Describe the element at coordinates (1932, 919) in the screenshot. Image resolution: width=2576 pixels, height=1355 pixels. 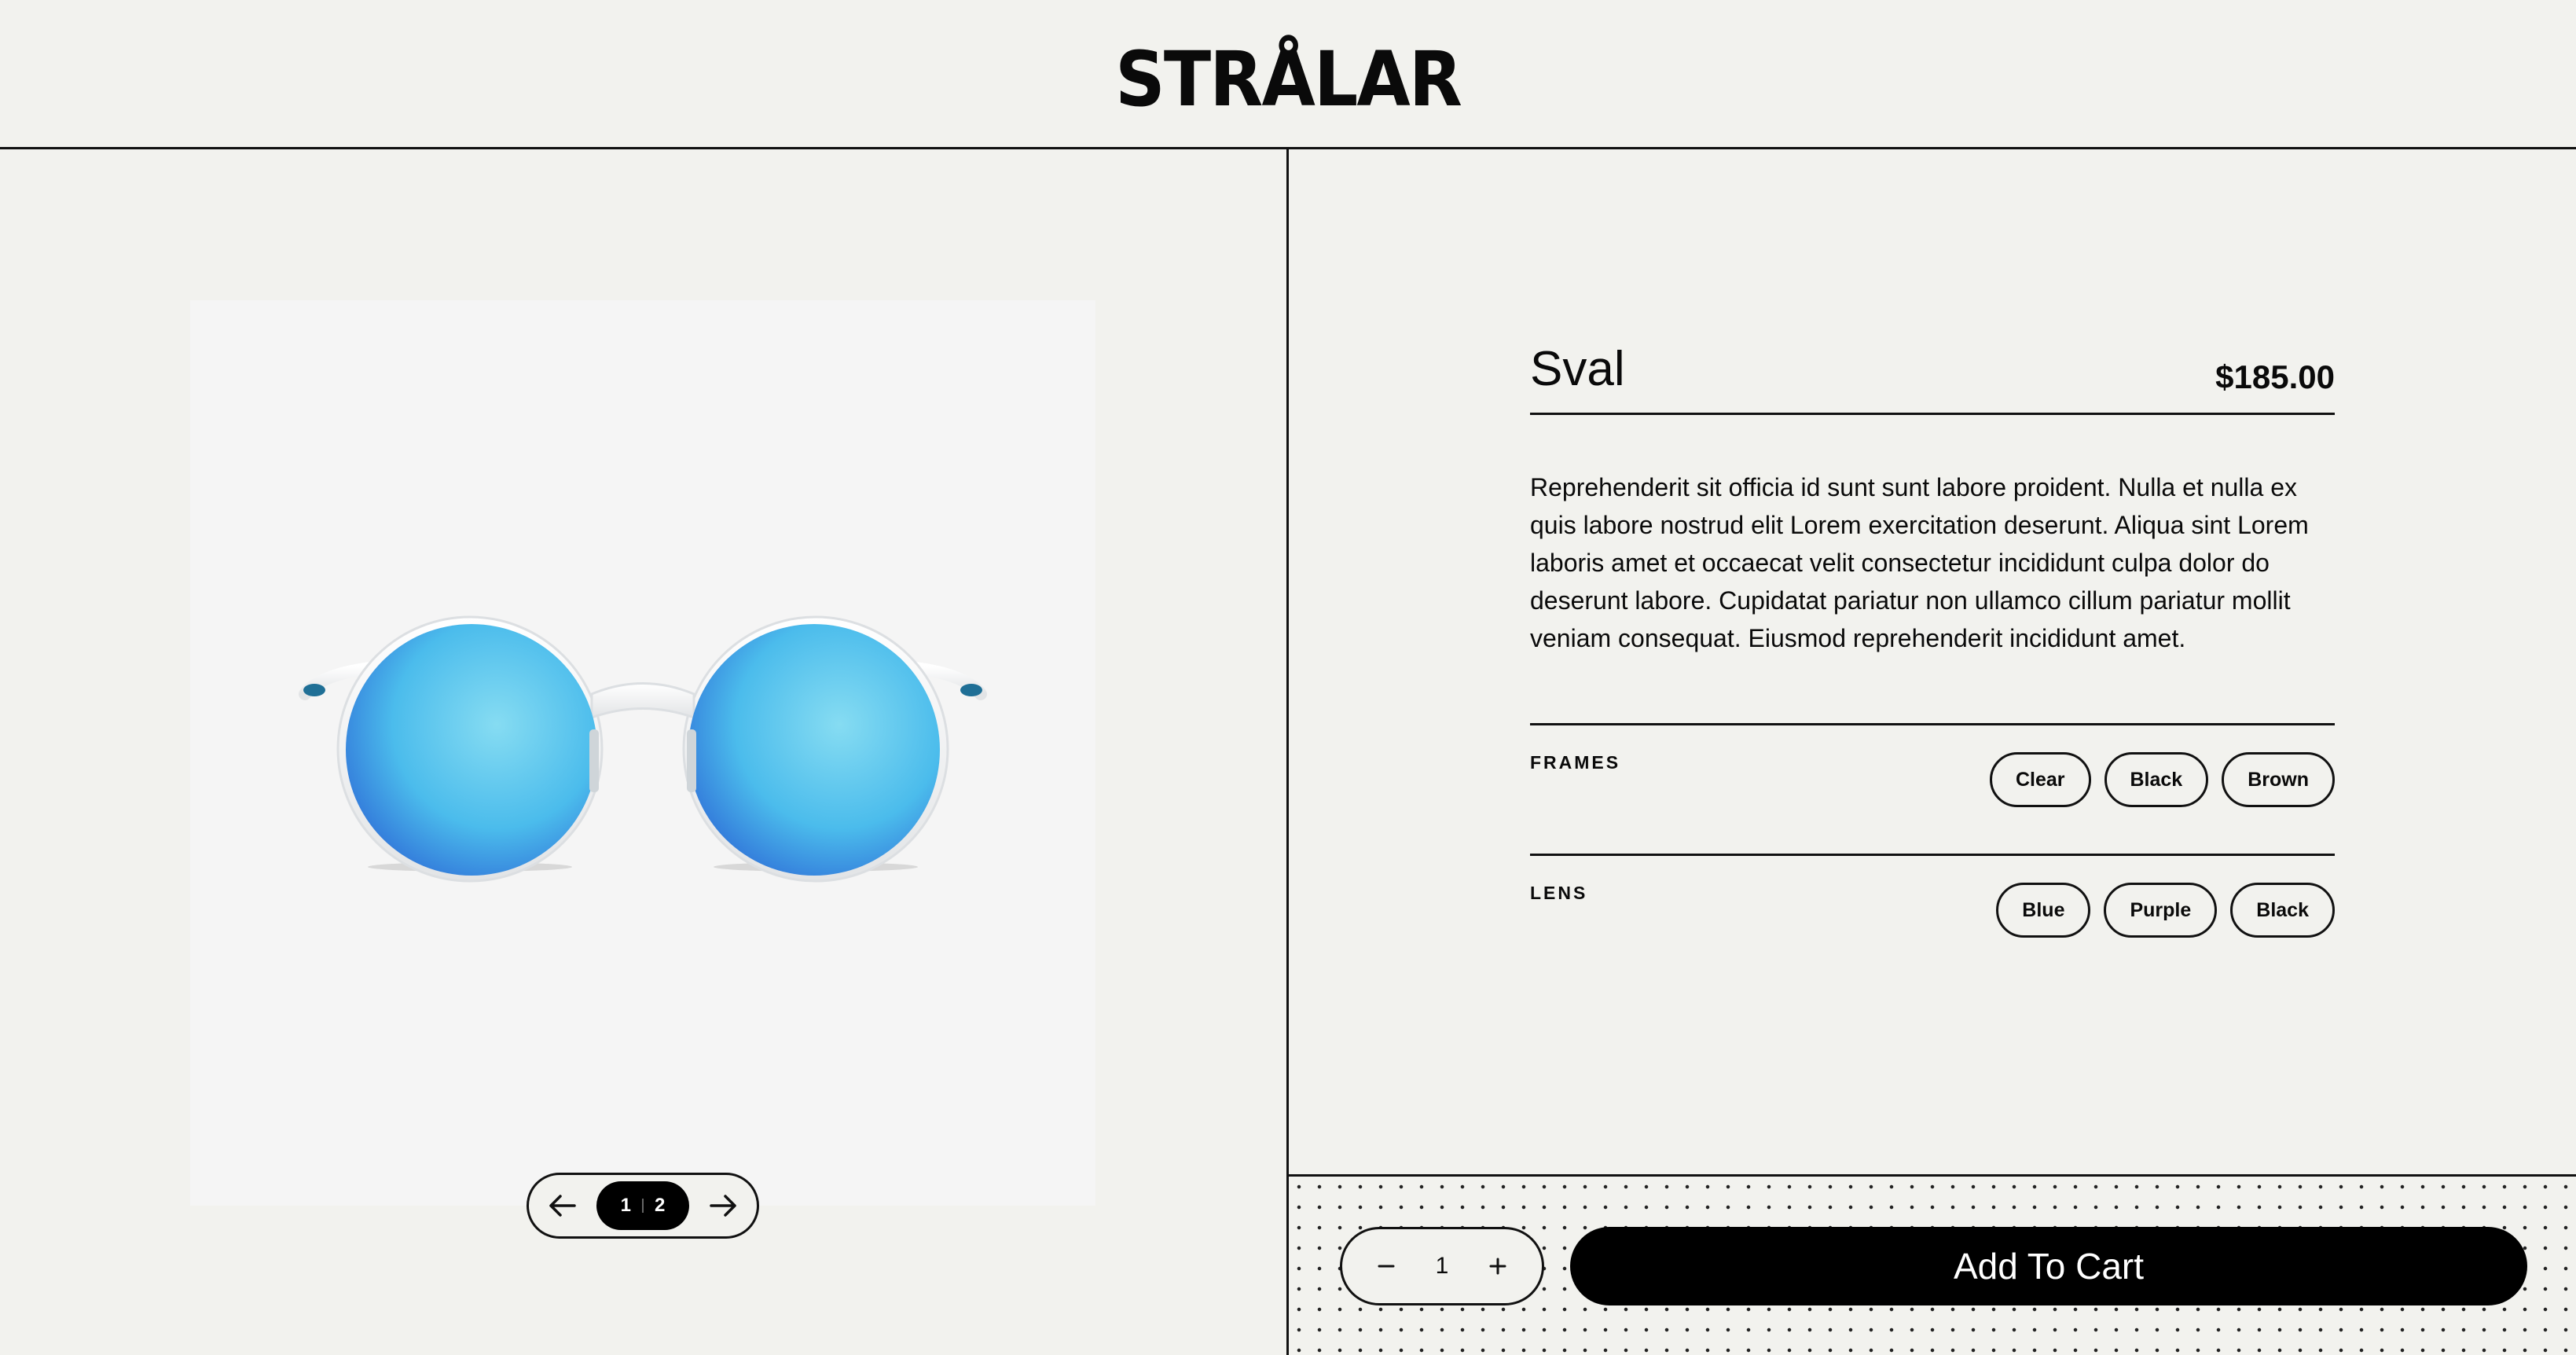
I see `option-lens: LENS Blue Purple Black` at that location.